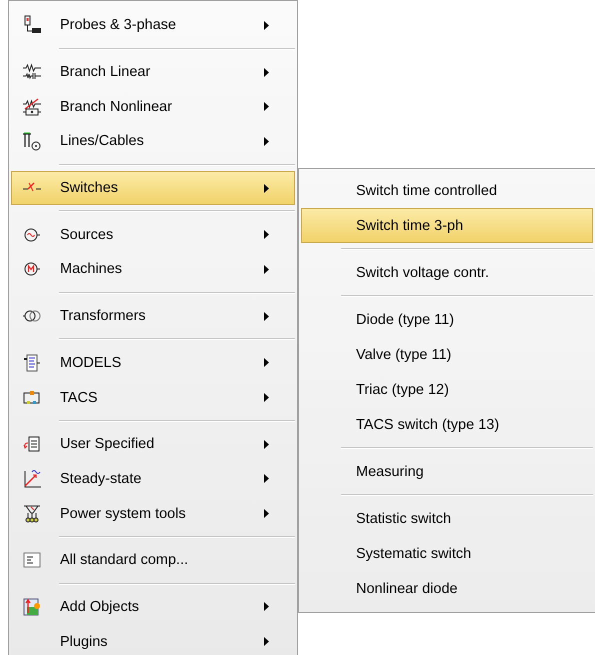 The width and height of the screenshot is (595, 655). What do you see at coordinates (32, 362) in the screenshot?
I see `list-document-icon` at bounding box center [32, 362].